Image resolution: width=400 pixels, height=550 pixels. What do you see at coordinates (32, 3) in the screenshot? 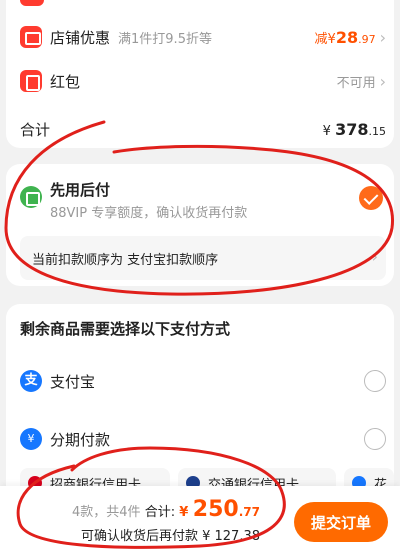
I see `partial-icon` at bounding box center [32, 3].